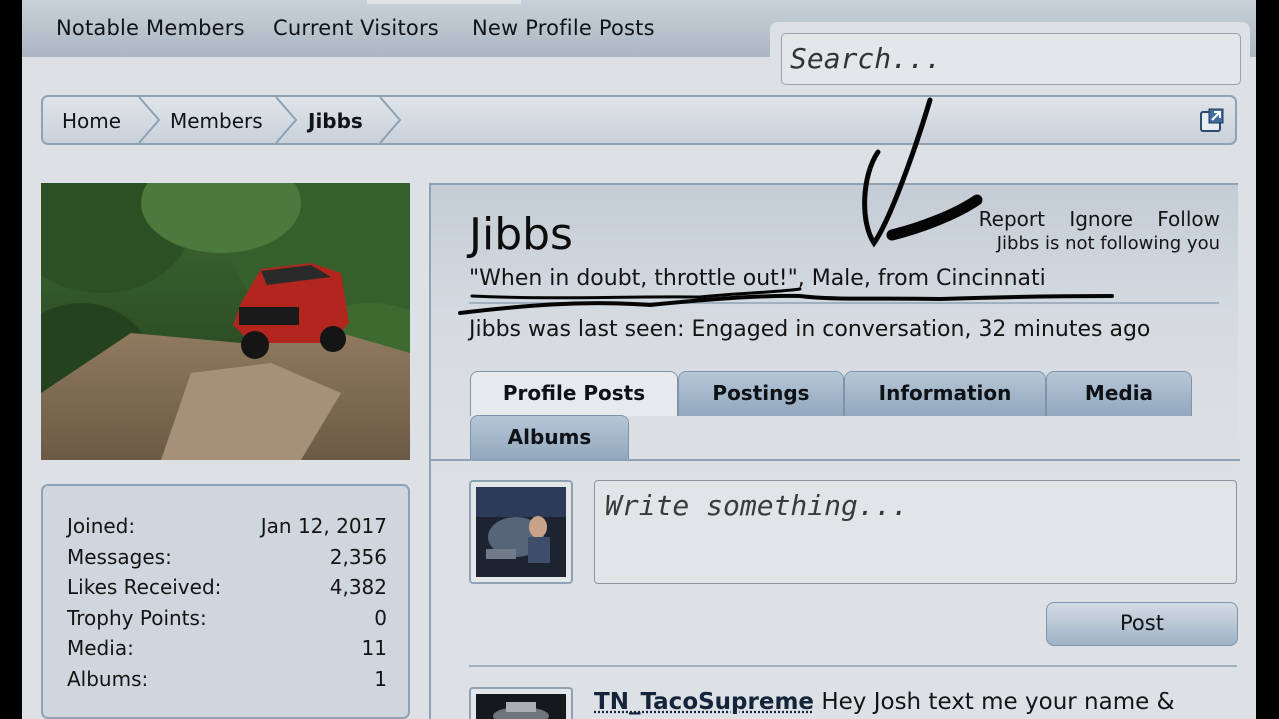 The image size is (1279, 719). Describe the element at coordinates (91, 121) in the screenshot. I see `breadcrumb-home: Home` at that location.